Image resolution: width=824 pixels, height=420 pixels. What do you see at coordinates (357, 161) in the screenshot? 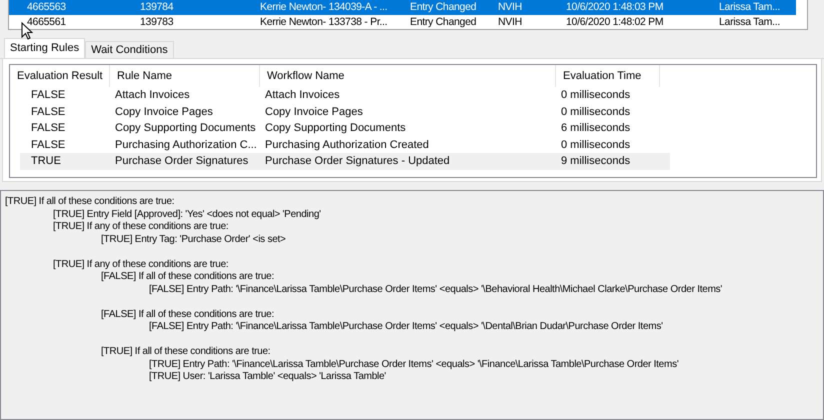
I see `table-cell-text: Purchase Order Signatures - Updated` at bounding box center [357, 161].